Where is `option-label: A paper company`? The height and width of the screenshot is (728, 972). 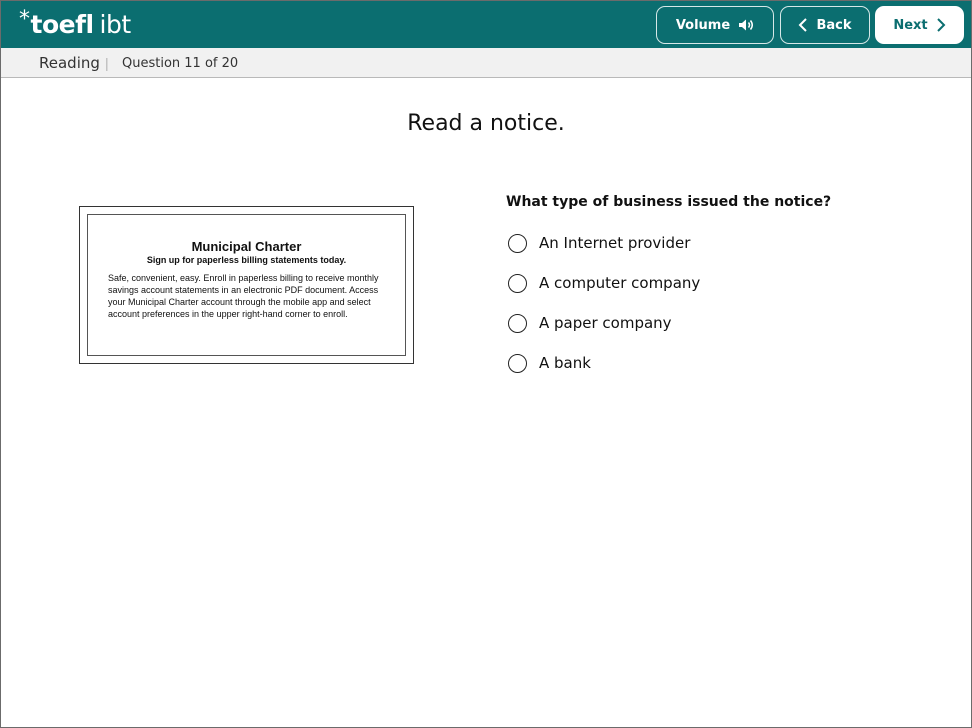
option-label: A paper company is located at coordinates (605, 323).